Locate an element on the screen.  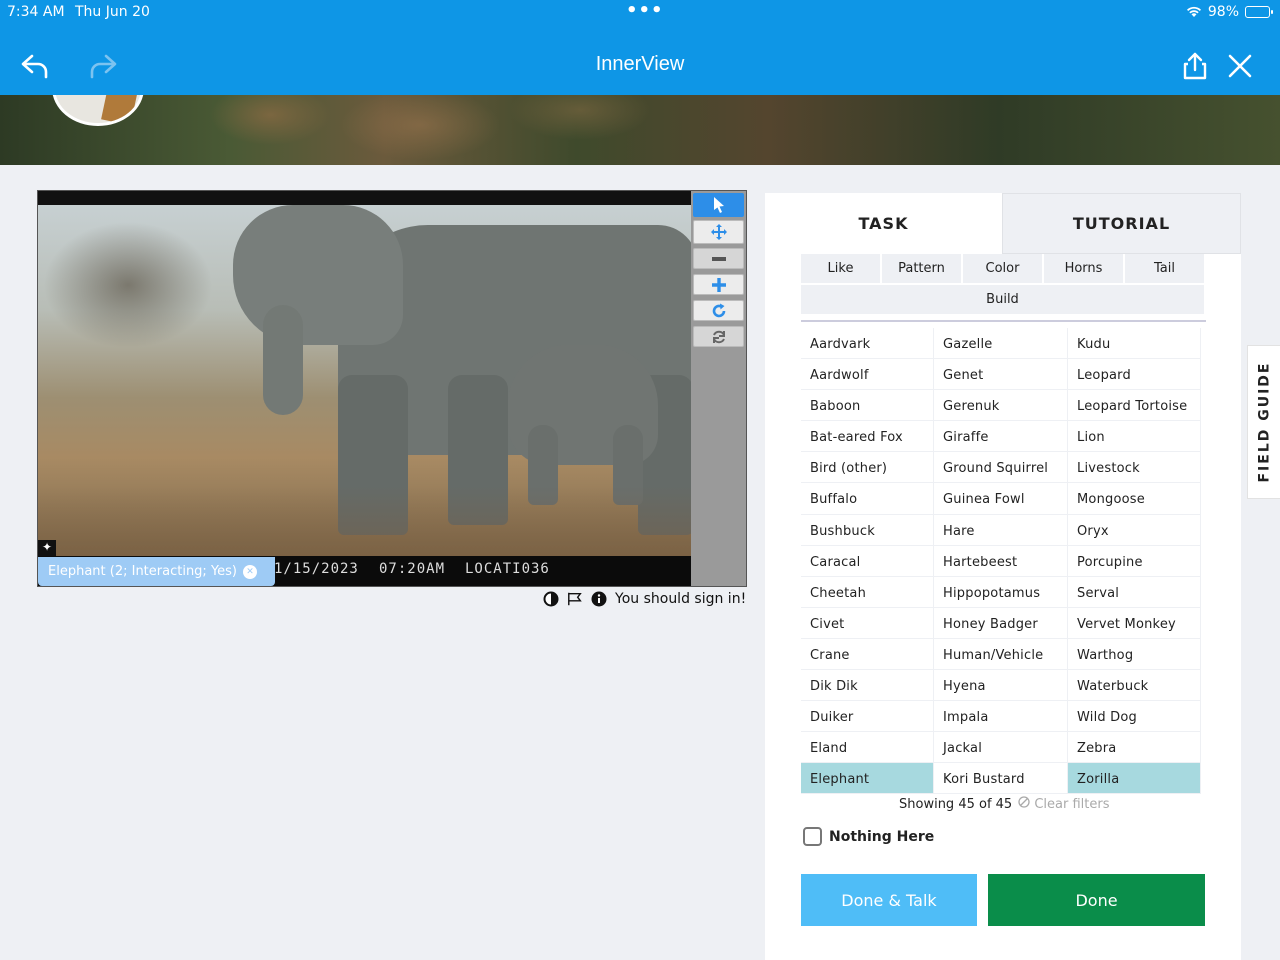
filter-like: Like is located at coordinates (840, 268).